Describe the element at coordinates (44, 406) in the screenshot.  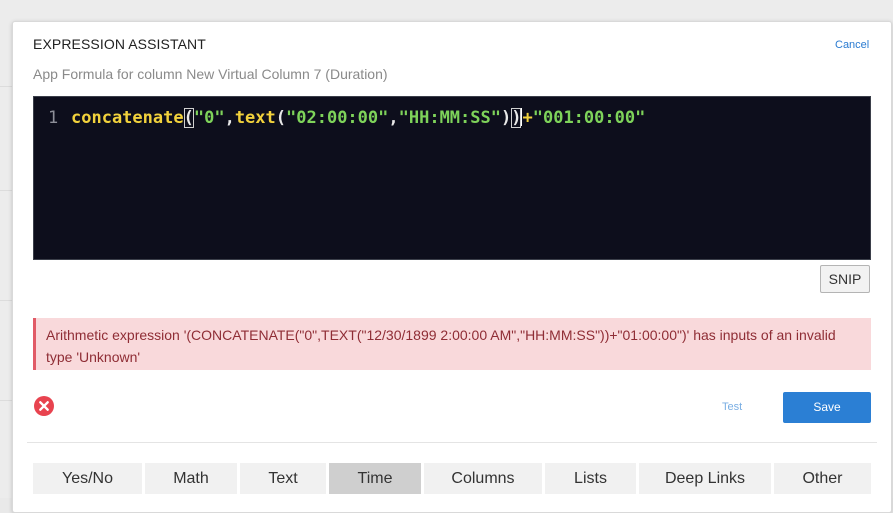
I see `x-circle-icon` at that location.